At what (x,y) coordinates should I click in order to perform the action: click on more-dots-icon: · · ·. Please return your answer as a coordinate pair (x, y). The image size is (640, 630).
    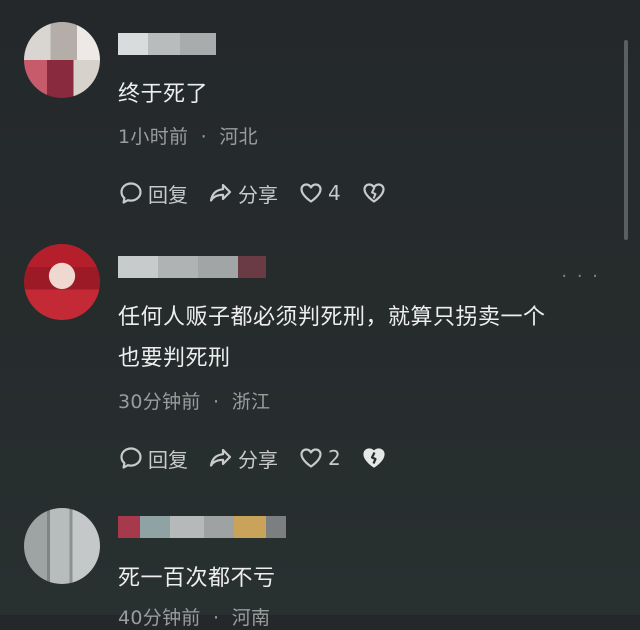
    Looking at the image, I should click on (580, 276).